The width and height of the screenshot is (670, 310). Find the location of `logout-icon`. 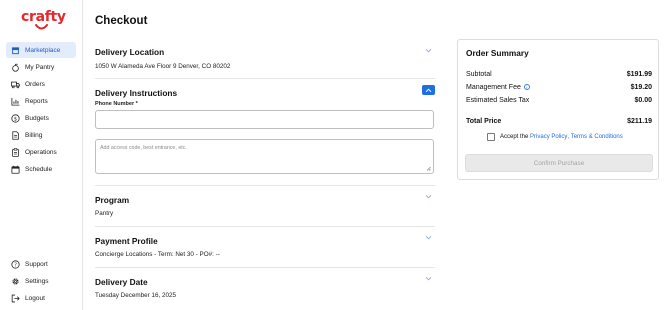

logout-icon is located at coordinates (15, 298).